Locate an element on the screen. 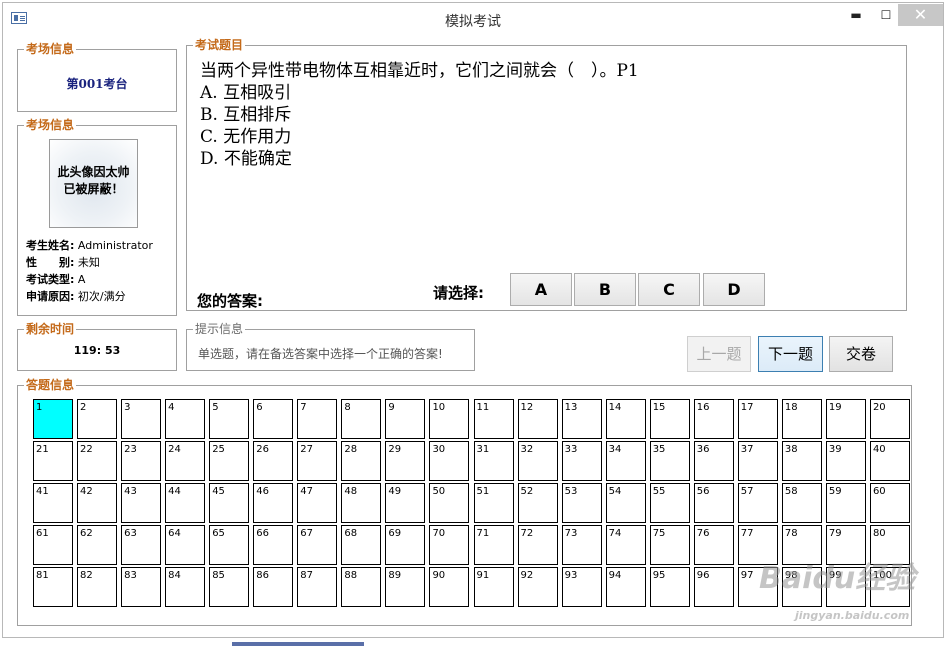 The width and height of the screenshot is (948, 646). question-cell-58: 58 is located at coordinates (801, 503).